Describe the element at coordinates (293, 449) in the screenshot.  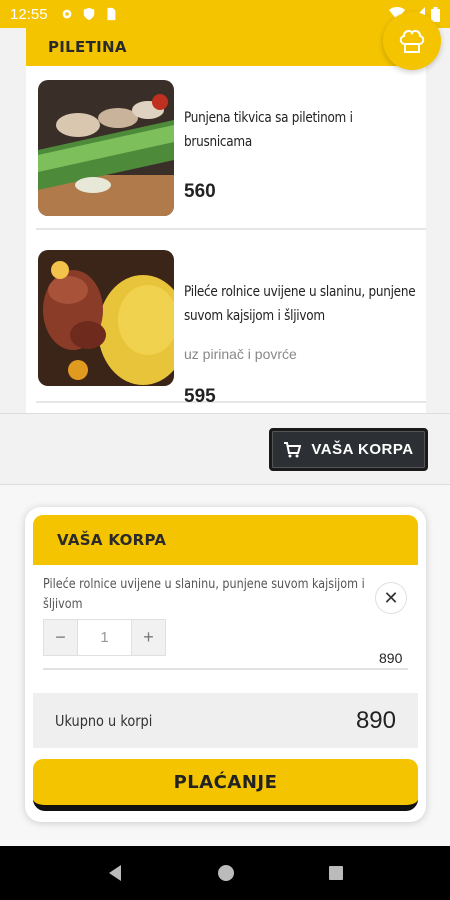
I see `cart-icon` at that location.